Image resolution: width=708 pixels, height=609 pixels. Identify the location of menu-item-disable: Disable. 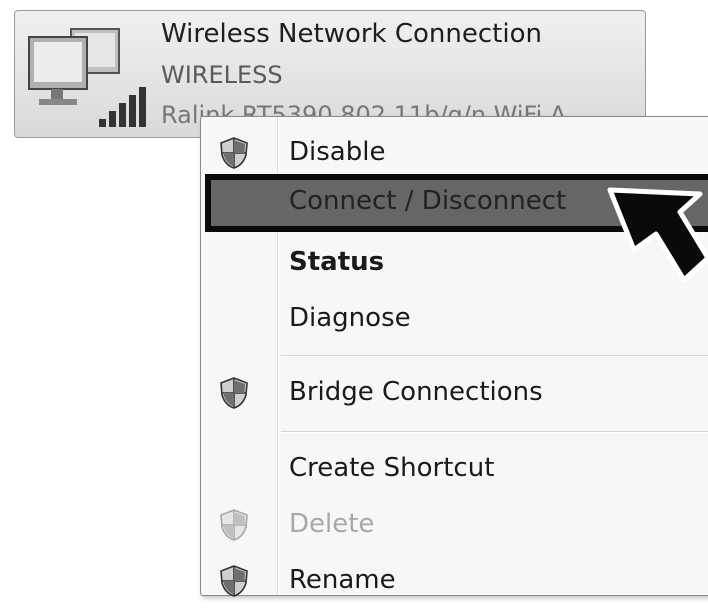
(454, 153).